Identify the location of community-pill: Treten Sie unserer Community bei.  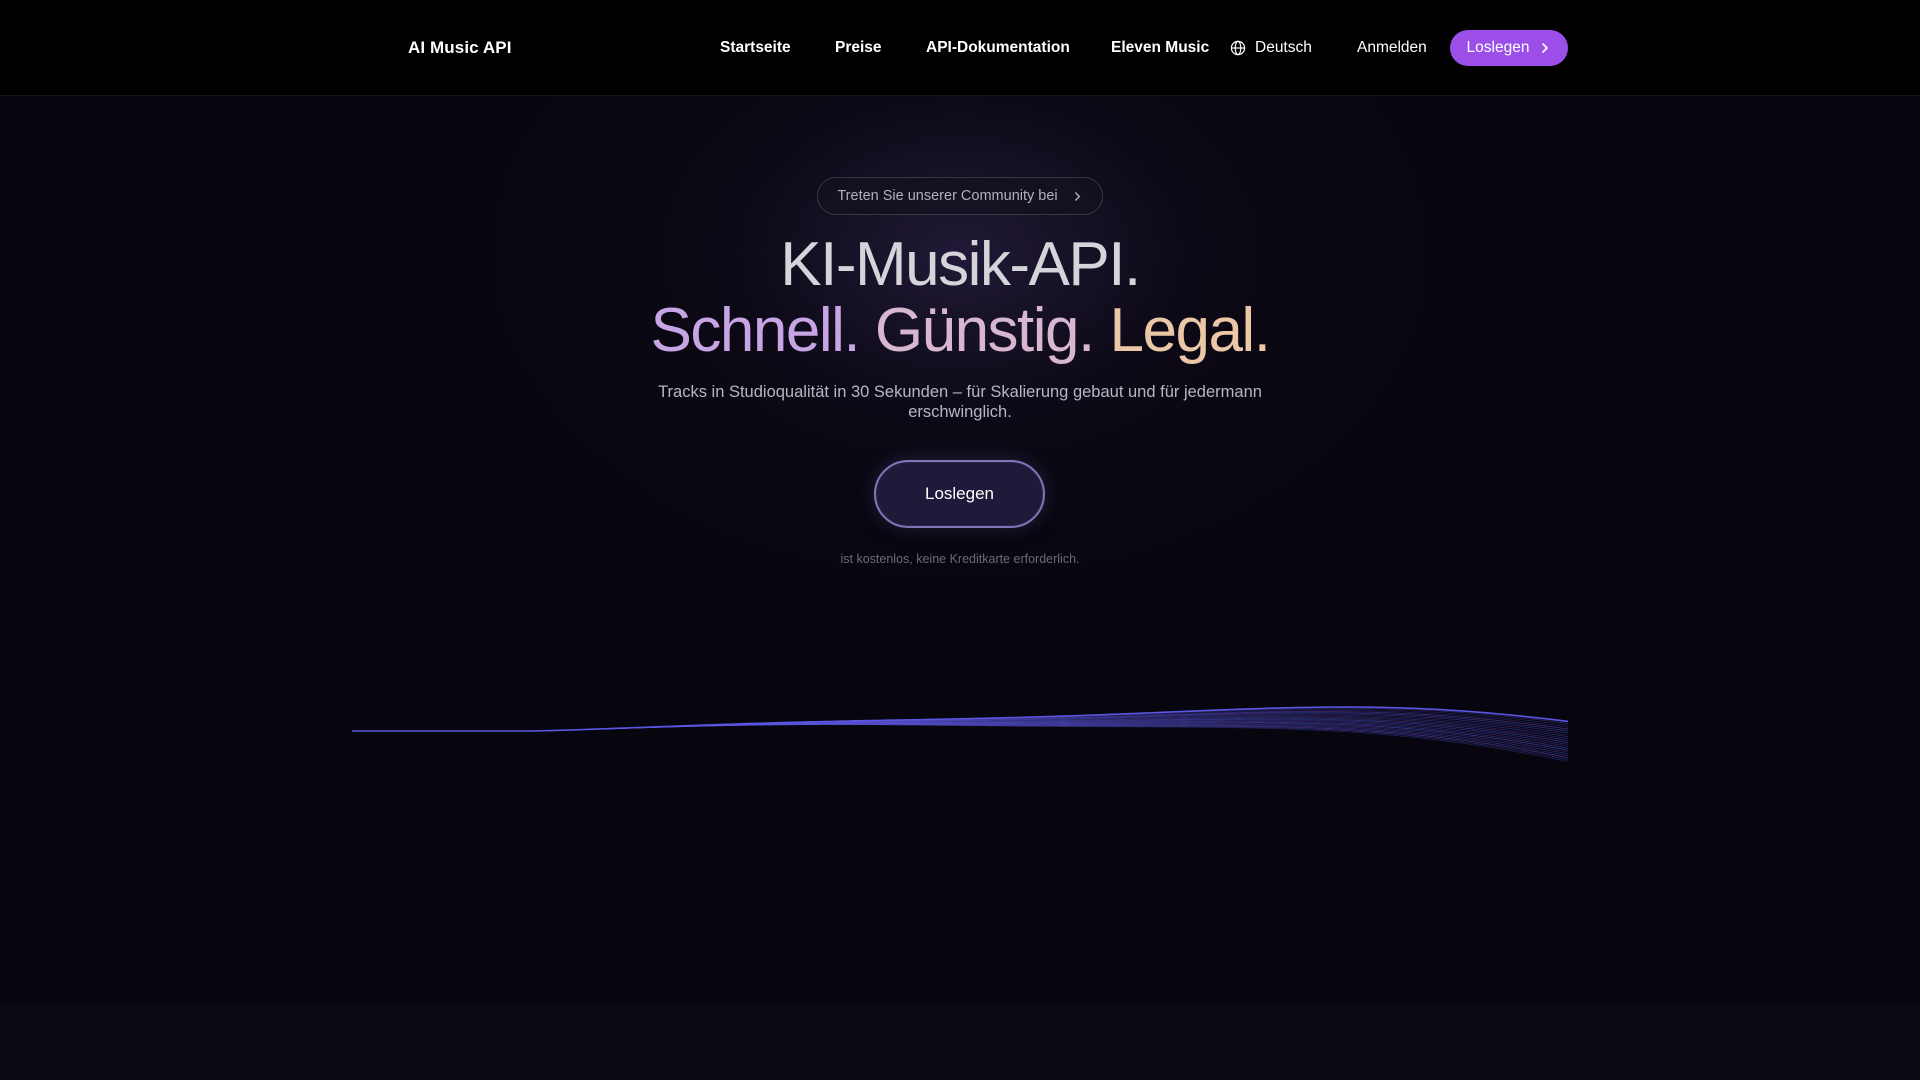
(960, 196).